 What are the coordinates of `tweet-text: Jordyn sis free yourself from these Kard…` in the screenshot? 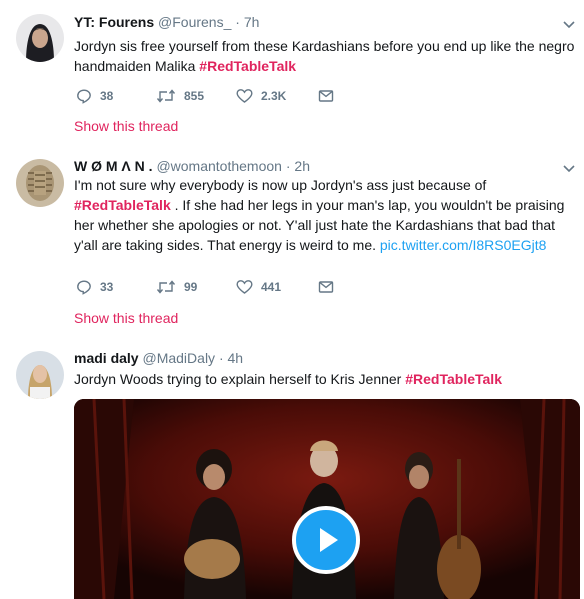 It's located at (326, 56).